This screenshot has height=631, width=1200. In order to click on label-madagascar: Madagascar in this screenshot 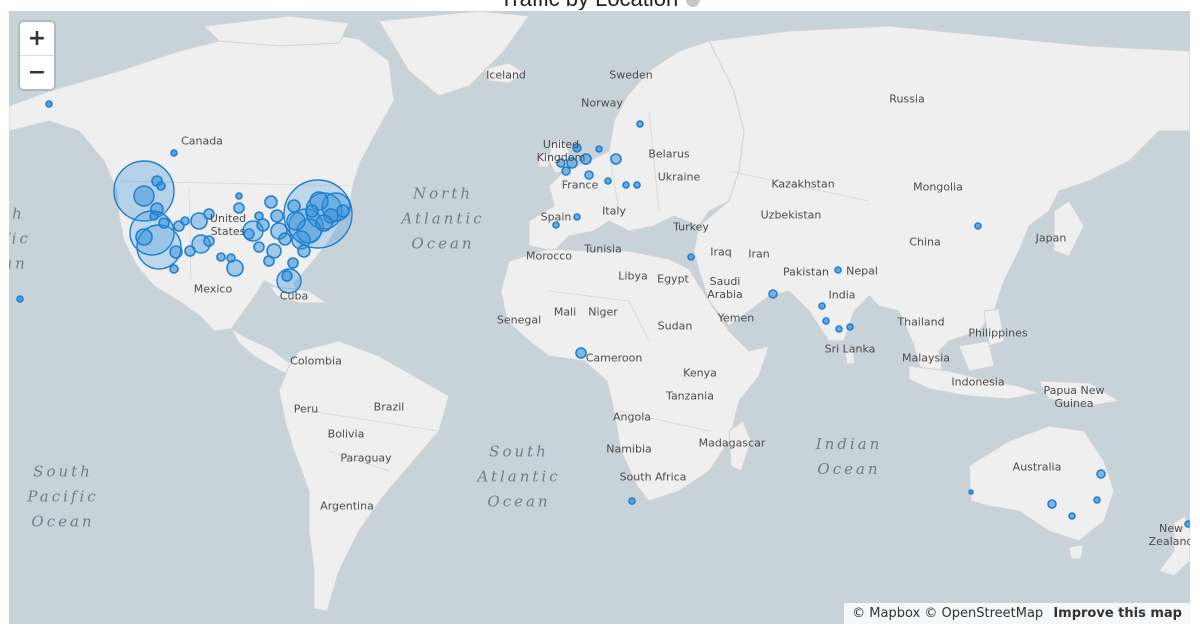, I will do `click(732, 443)`.